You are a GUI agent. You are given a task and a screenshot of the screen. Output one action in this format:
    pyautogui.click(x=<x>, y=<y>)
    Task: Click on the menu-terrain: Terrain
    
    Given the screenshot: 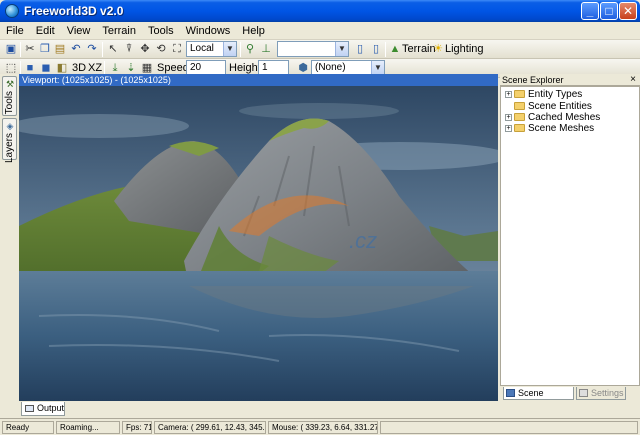 What is the action you would take?
    pyautogui.click(x=119, y=31)
    